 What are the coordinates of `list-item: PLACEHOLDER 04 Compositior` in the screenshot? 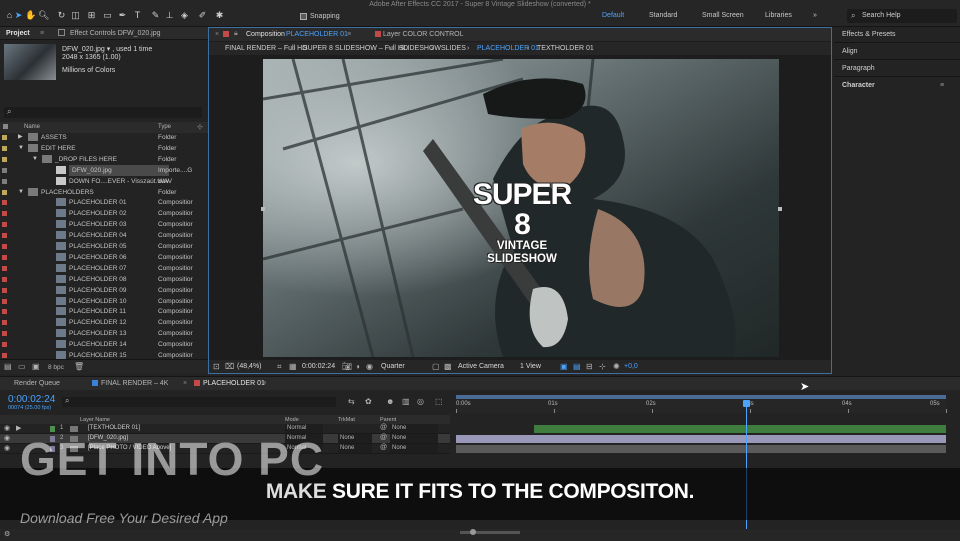 It's located at (104, 235).